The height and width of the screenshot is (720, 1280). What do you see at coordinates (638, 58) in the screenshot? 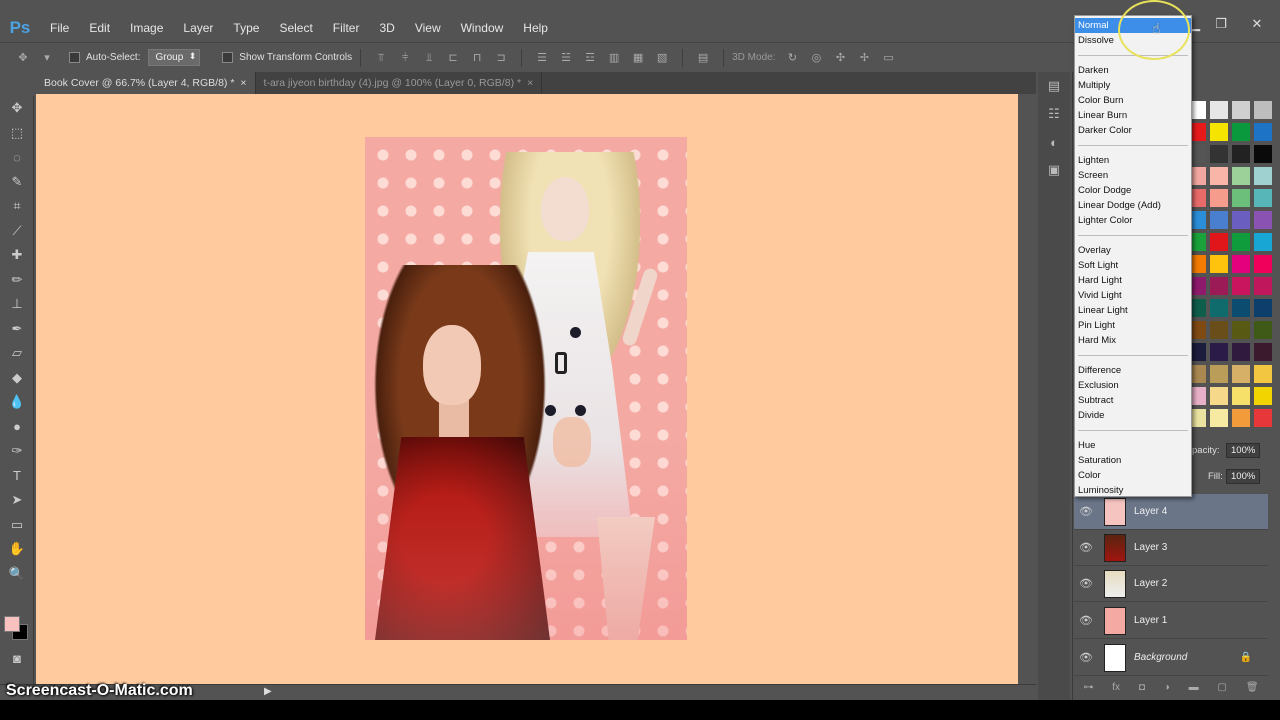
I see `distribute-hcenter-icon: ▦` at bounding box center [638, 58].